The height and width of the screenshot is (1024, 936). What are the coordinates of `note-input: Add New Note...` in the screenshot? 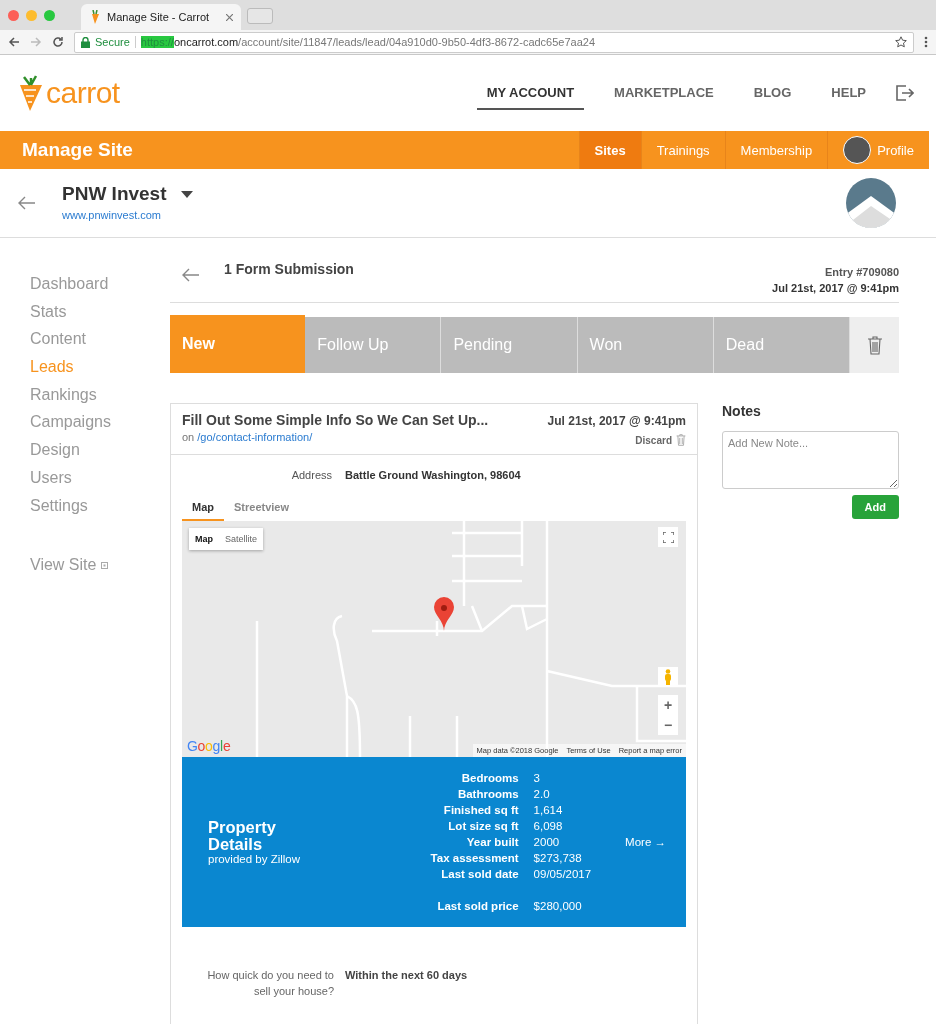 It's located at (810, 460).